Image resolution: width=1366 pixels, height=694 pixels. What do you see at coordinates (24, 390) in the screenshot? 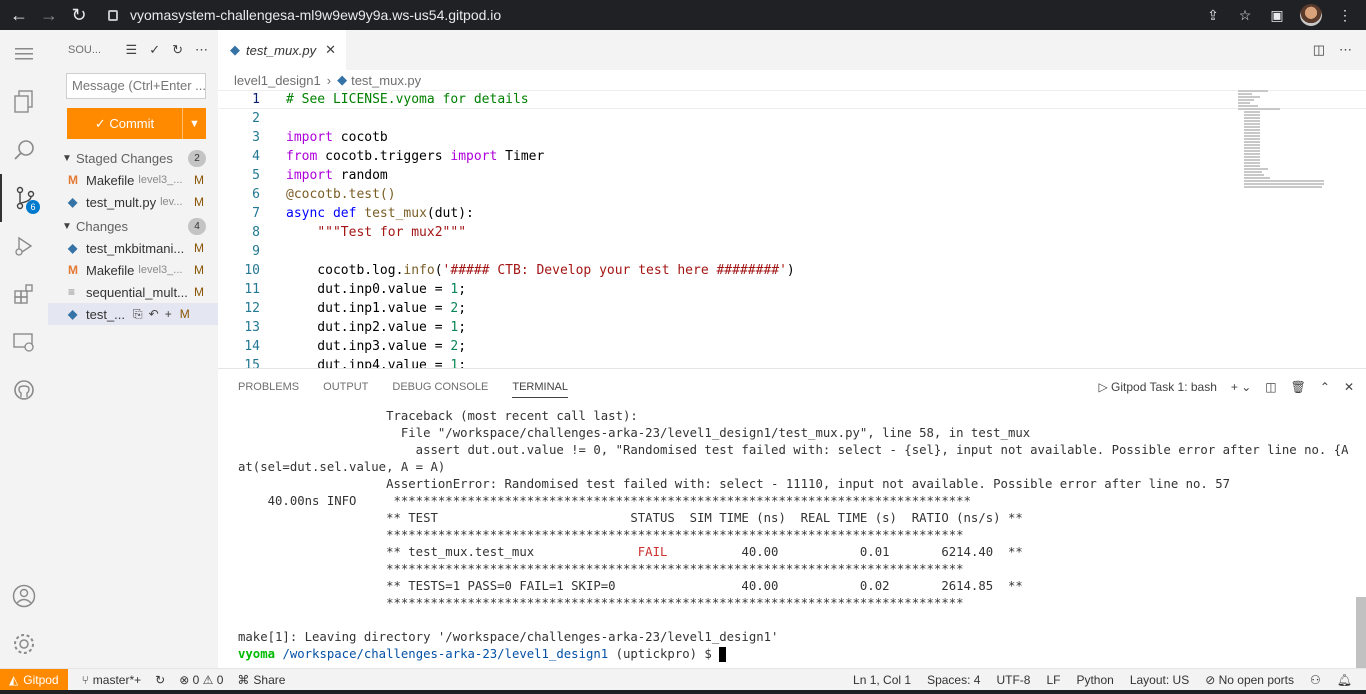
I see `github-icon` at bounding box center [24, 390].